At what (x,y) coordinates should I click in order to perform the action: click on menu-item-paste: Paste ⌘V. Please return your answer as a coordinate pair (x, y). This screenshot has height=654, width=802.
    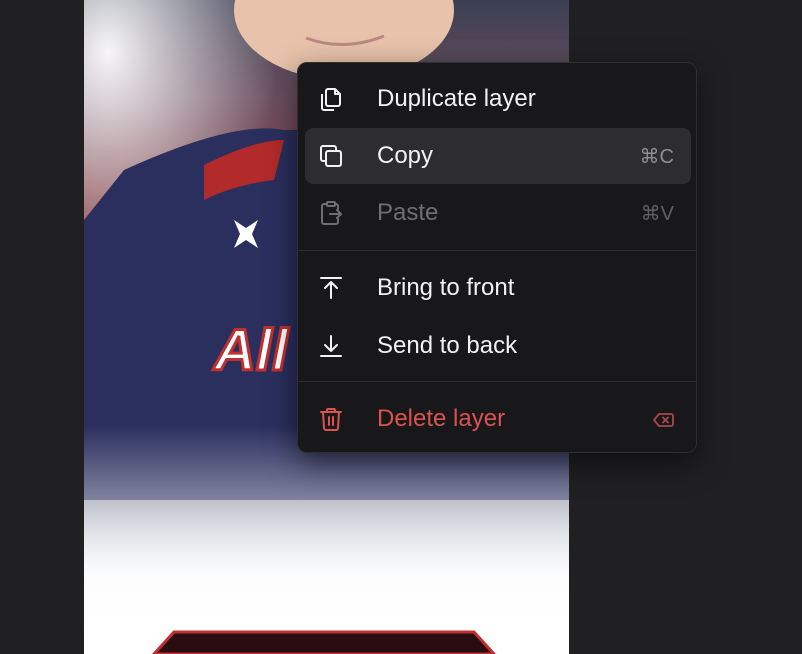
    Looking at the image, I should click on (498, 213).